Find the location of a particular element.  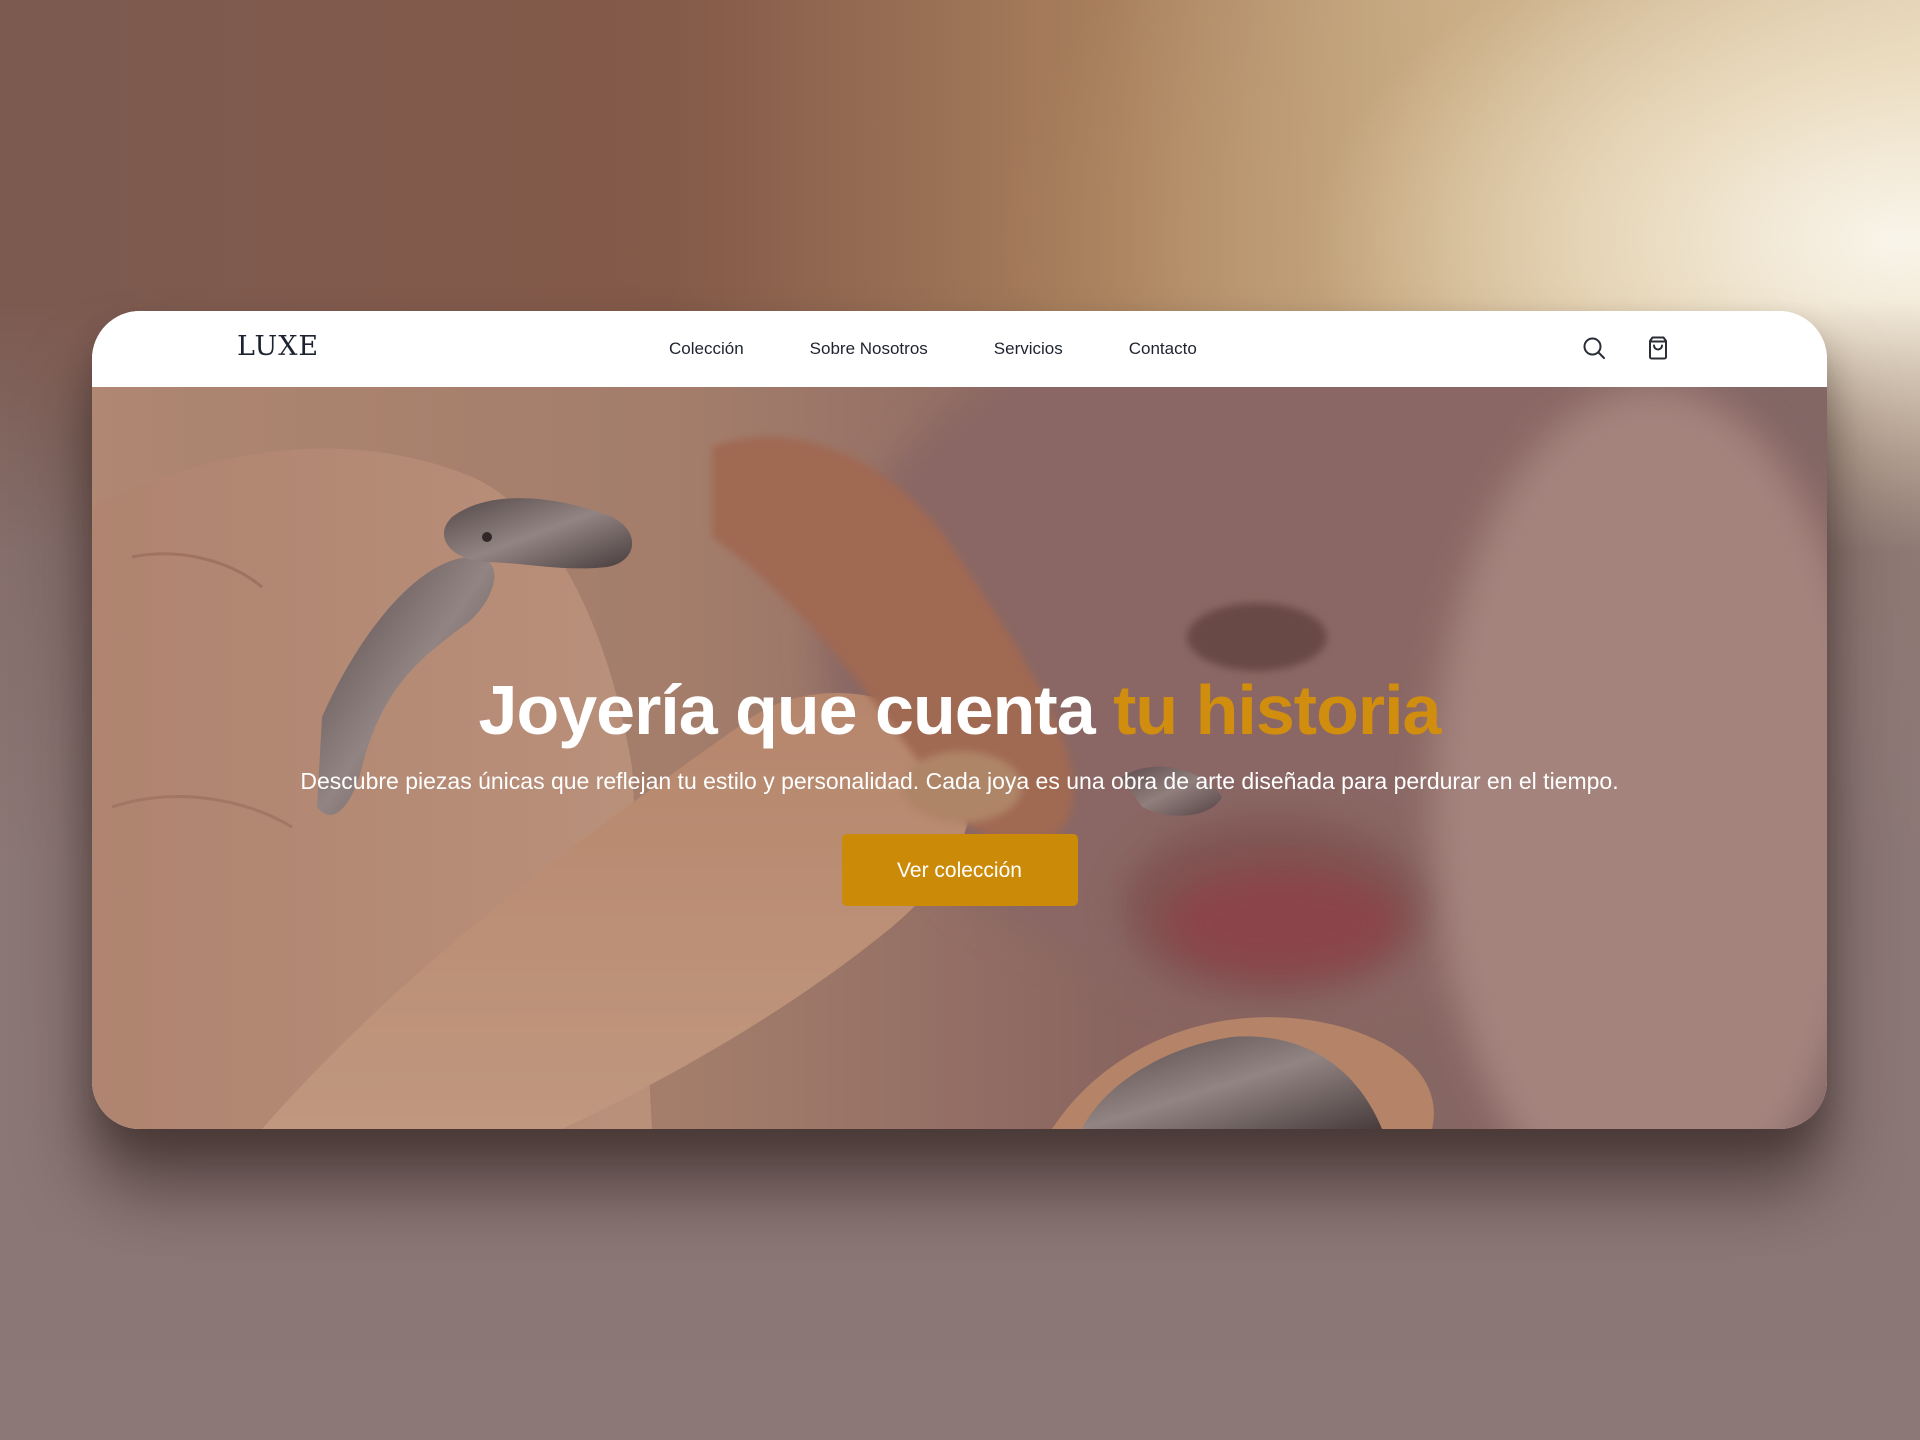

nav-link-contacto: Contacto is located at coordinates (1163, 349).